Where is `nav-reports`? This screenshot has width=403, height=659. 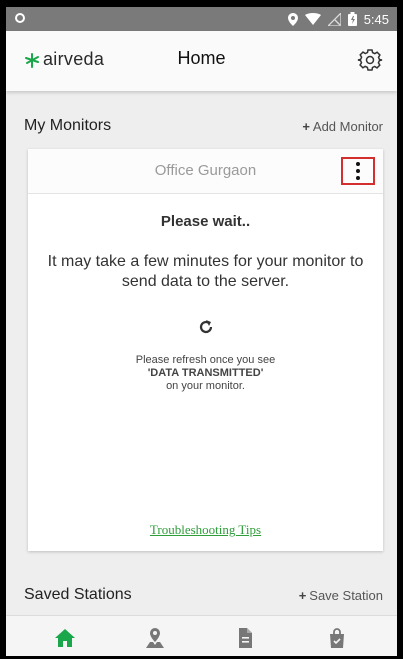
nav-reports is located at coordinates (245, 638).